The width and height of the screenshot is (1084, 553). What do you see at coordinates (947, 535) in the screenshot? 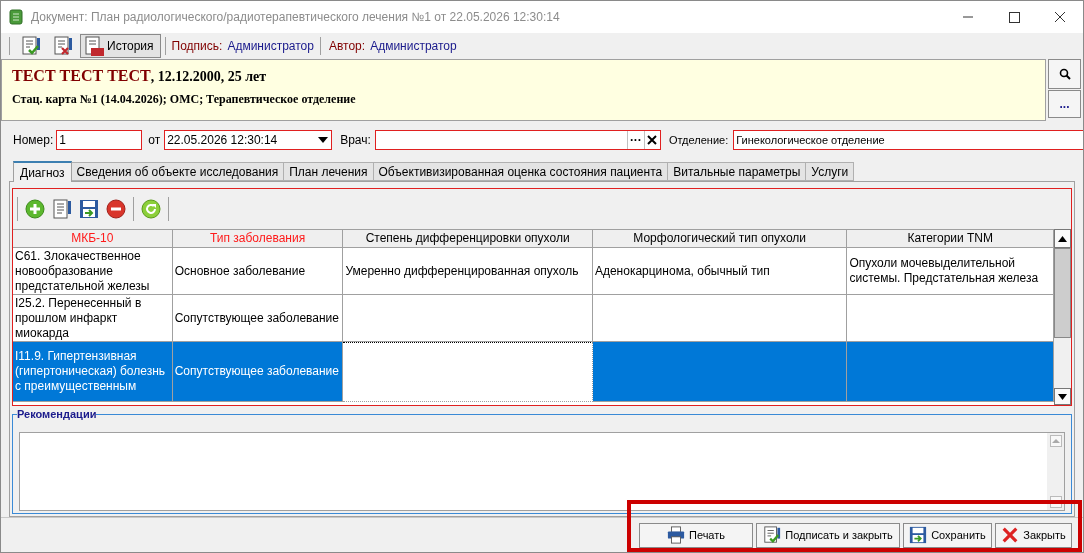
I see `save-button: Сохранить` at bounding box center [947, 535].